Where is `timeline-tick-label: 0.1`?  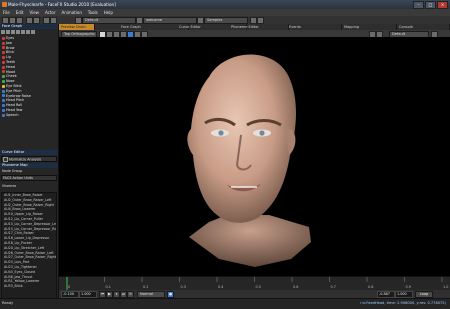
timeline-tick-label: 0.1 is located at coordinates (108, 287).